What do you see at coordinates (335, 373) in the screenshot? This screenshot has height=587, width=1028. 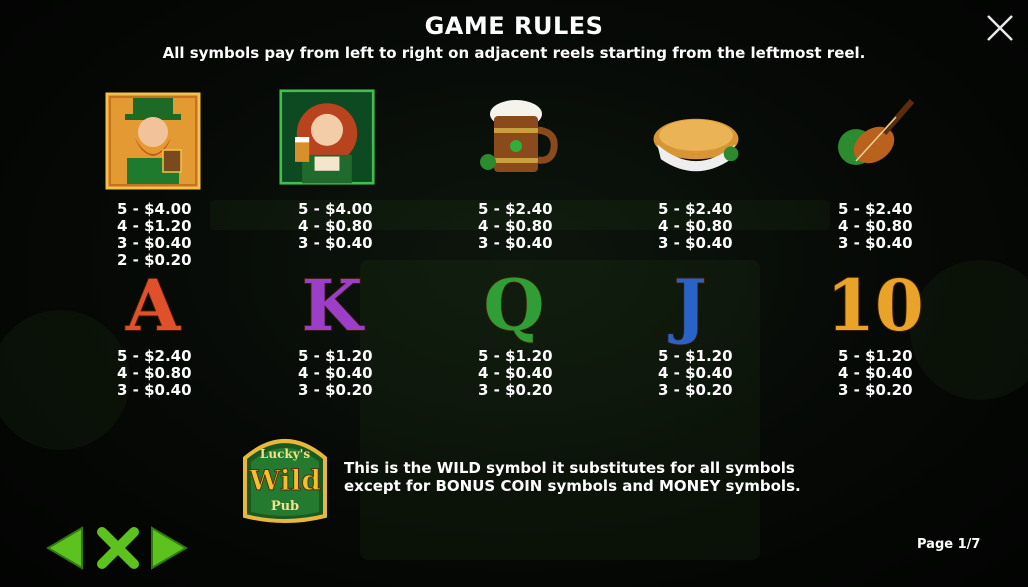 I see `paytable-letter-k: 5 - $1.20 4 - $0.40 3 - $0.20` at bounding box center [335, 373].